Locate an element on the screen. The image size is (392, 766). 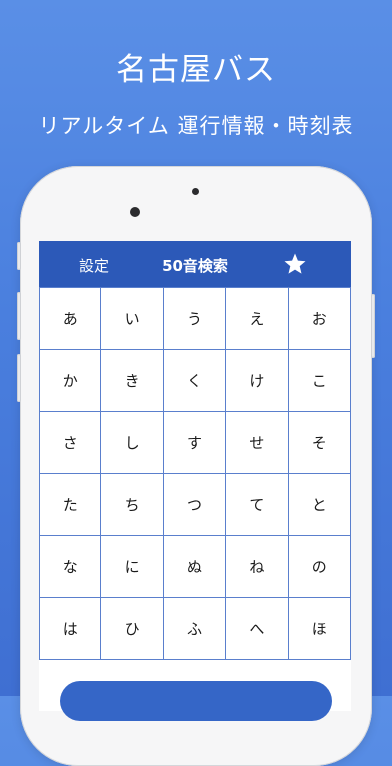
kana-key: さ is located at coordinates (70, 443).